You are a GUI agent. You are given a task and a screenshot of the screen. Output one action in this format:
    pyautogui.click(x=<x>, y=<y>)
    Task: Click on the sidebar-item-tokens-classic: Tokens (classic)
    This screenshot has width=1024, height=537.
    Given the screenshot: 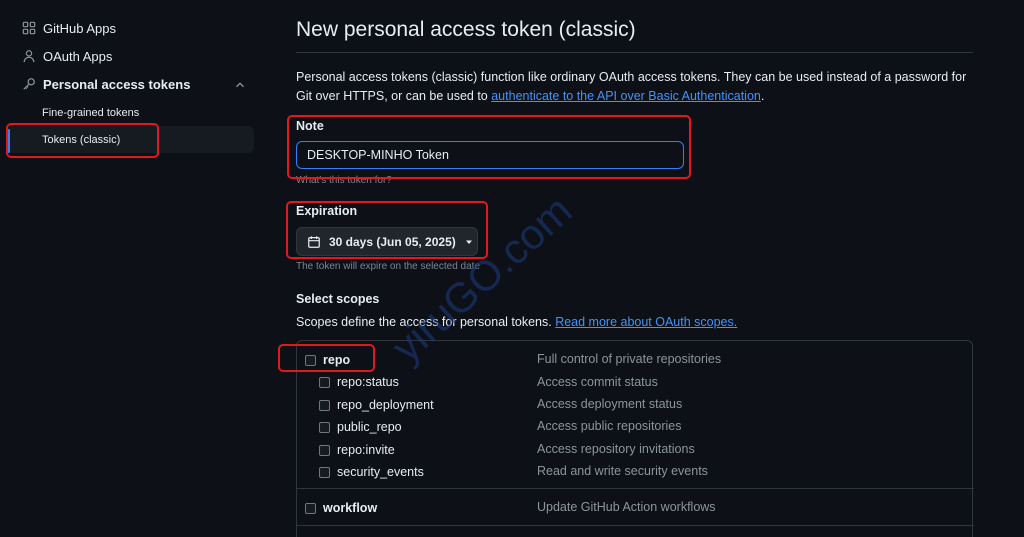 What is the action you would take?
    pyautogui.click(x=130, y=139)
    